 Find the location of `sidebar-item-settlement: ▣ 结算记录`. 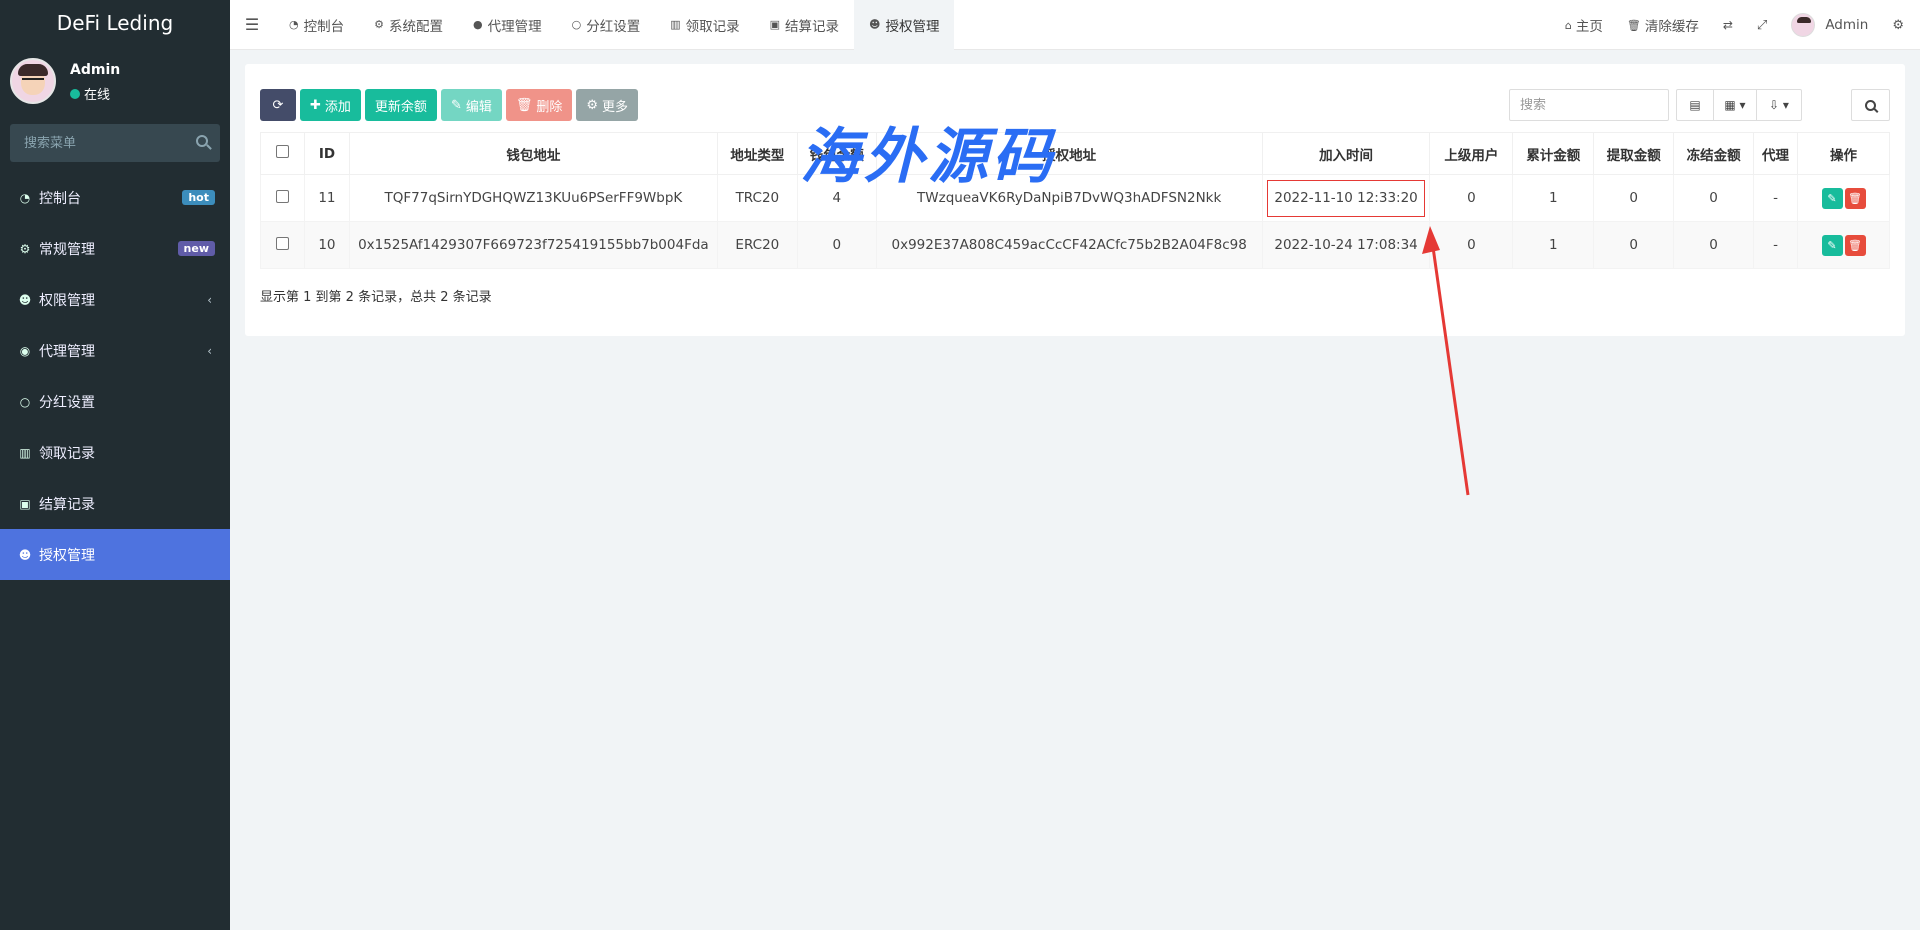

sidebar-item-settlement: ▣ 结算记录 is located at coordinates (115, 503).